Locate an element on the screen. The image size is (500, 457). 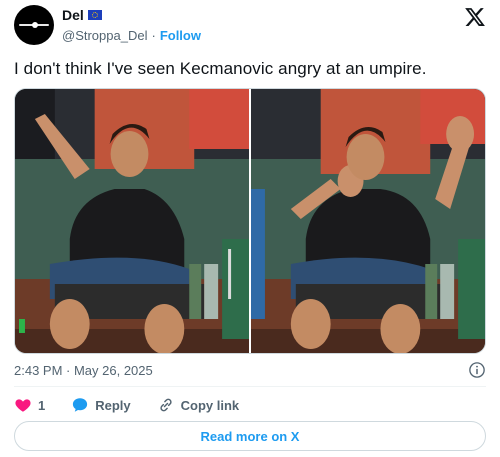
follow-link: Follow is located at coordinates (180, 35).